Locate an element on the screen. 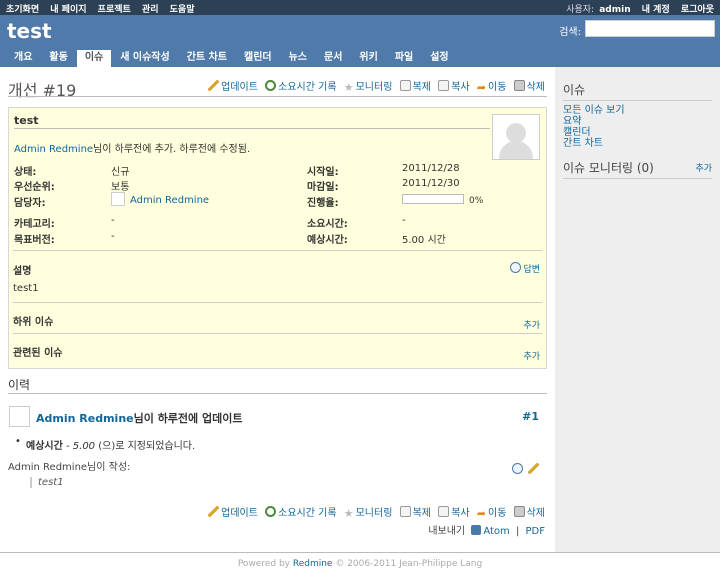 The width and height of the screenshot is (720, 577). priority-label: 우선순위: is located at coordinates (34, 187).